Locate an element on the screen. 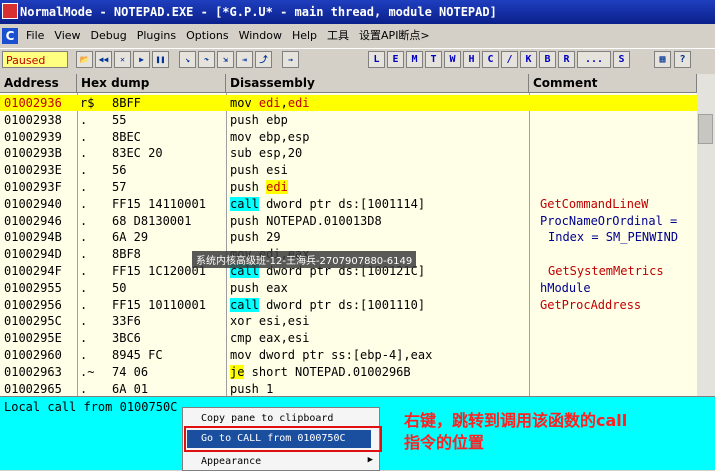 Image resolution: width=715 pixels, height=471 pixels. toolbar-letter-3: T is located at coordinates (433, 59).